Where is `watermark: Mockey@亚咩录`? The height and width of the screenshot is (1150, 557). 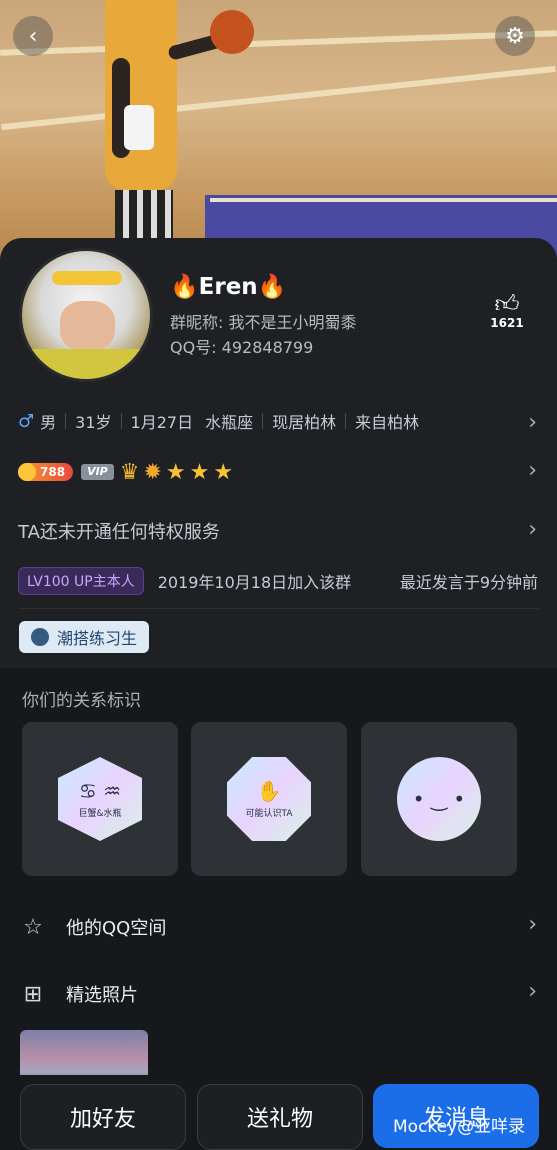
watermark: Mockey@亚咩录 is located at coordinates (459, 1127).